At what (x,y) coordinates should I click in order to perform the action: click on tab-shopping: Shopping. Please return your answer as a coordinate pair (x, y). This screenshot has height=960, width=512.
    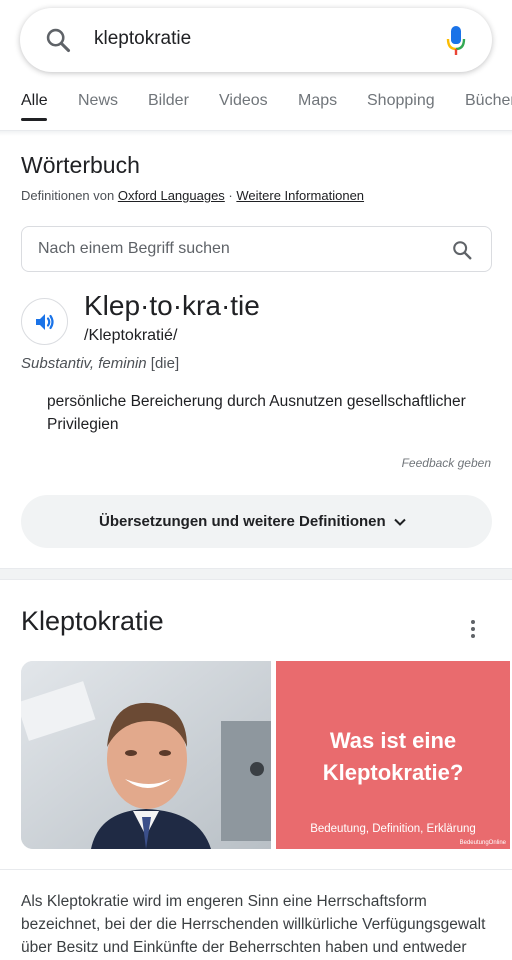
    Looking at the image, I should click on (401, 101).